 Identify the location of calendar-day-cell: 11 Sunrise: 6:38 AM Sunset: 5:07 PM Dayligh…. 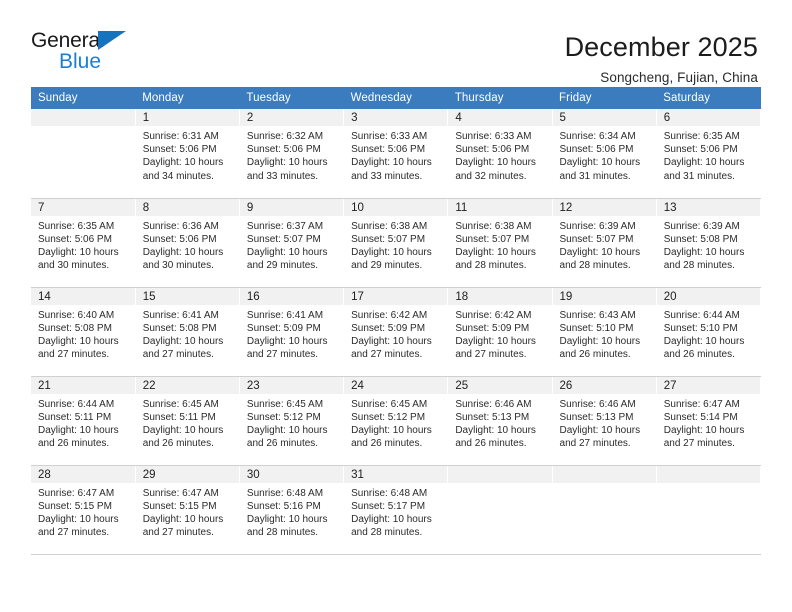
(500, 243).